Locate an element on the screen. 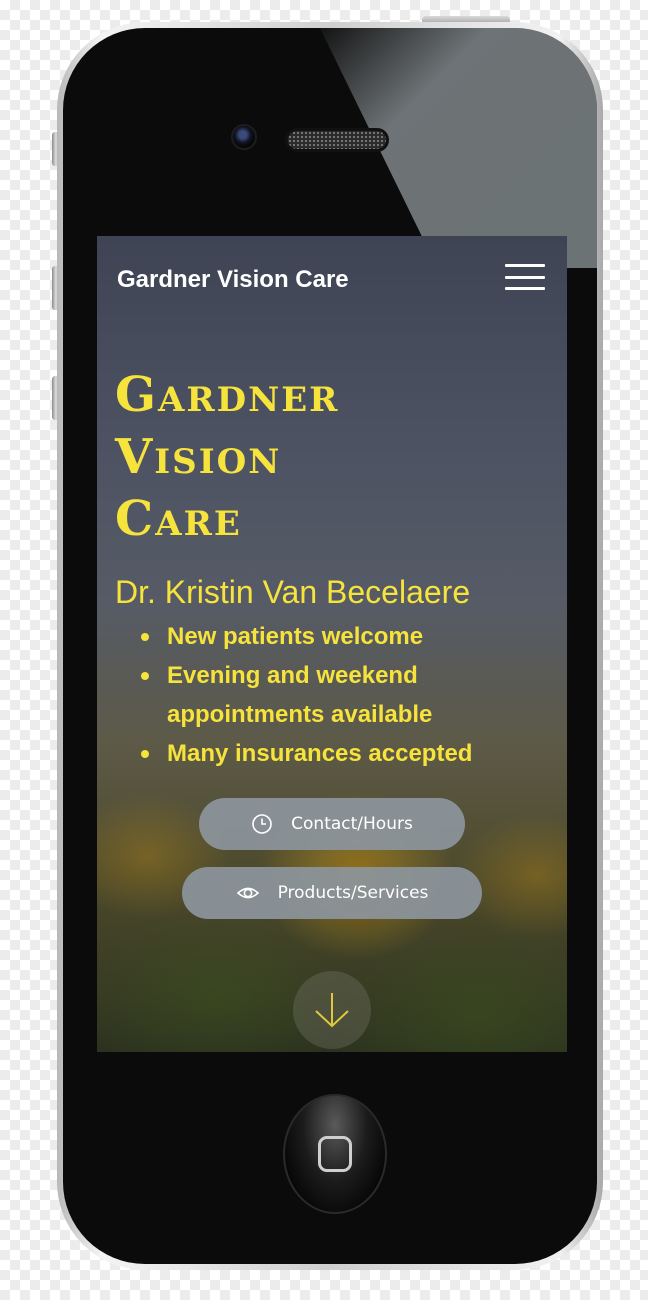  eye-icon is located at coordinates (247, 893).